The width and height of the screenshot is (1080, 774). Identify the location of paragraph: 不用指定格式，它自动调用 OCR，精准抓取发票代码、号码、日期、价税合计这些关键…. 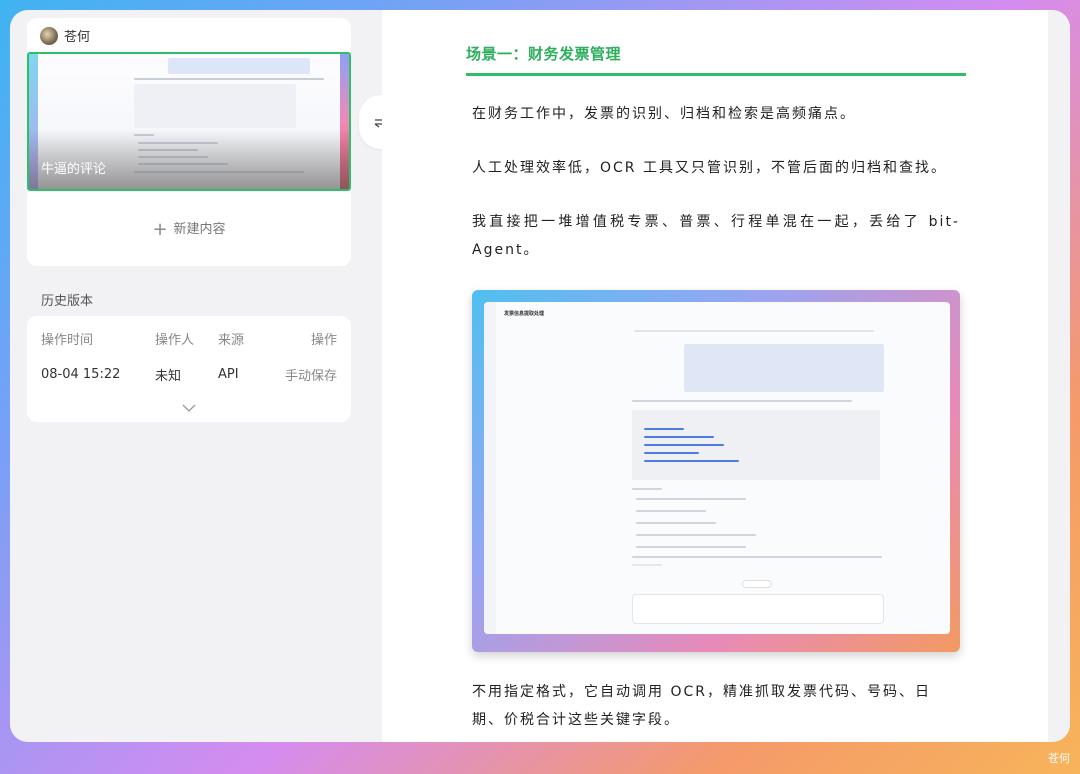
(701, 706).